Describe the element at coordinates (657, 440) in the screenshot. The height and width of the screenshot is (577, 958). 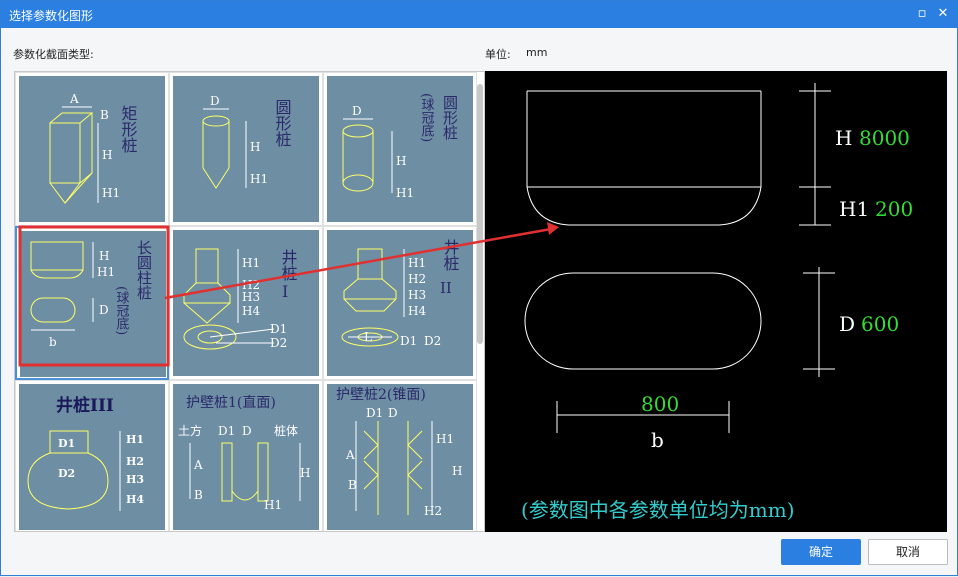
I see `b-label: b` at that location.